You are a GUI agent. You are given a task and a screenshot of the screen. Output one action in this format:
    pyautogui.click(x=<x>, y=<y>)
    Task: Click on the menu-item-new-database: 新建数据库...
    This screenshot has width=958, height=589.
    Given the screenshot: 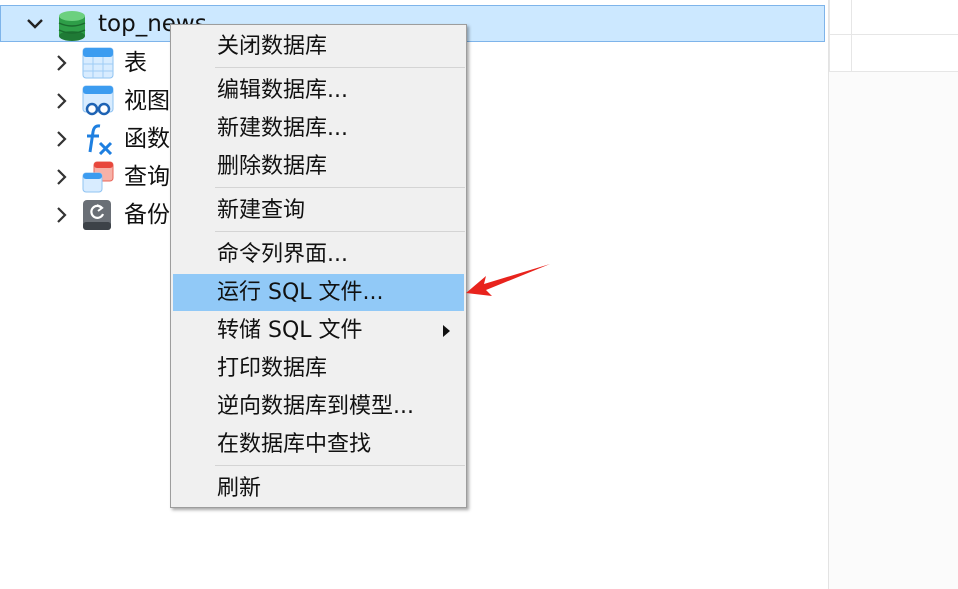 What is the action you would take?
    pyautogui.click(x=318, y=128)
    